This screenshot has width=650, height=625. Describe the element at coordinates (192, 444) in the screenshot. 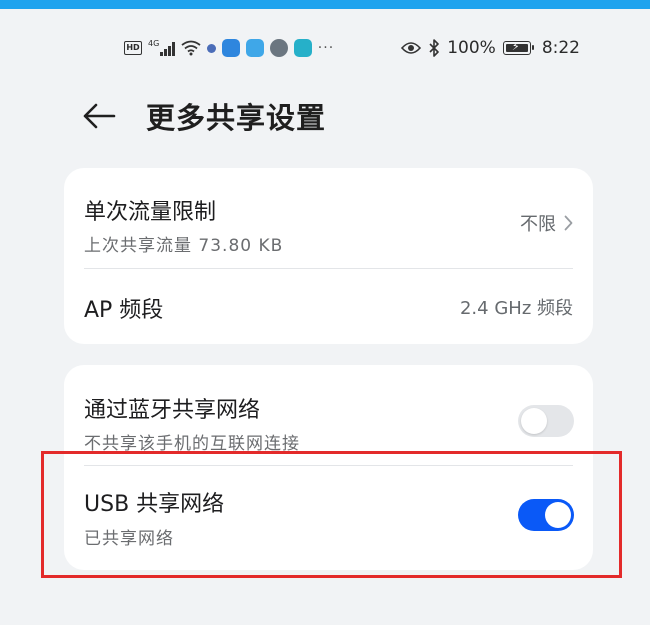

I see `bluetooth-sharing-subtitle: 不共享该手机的互联网连接` at that location.